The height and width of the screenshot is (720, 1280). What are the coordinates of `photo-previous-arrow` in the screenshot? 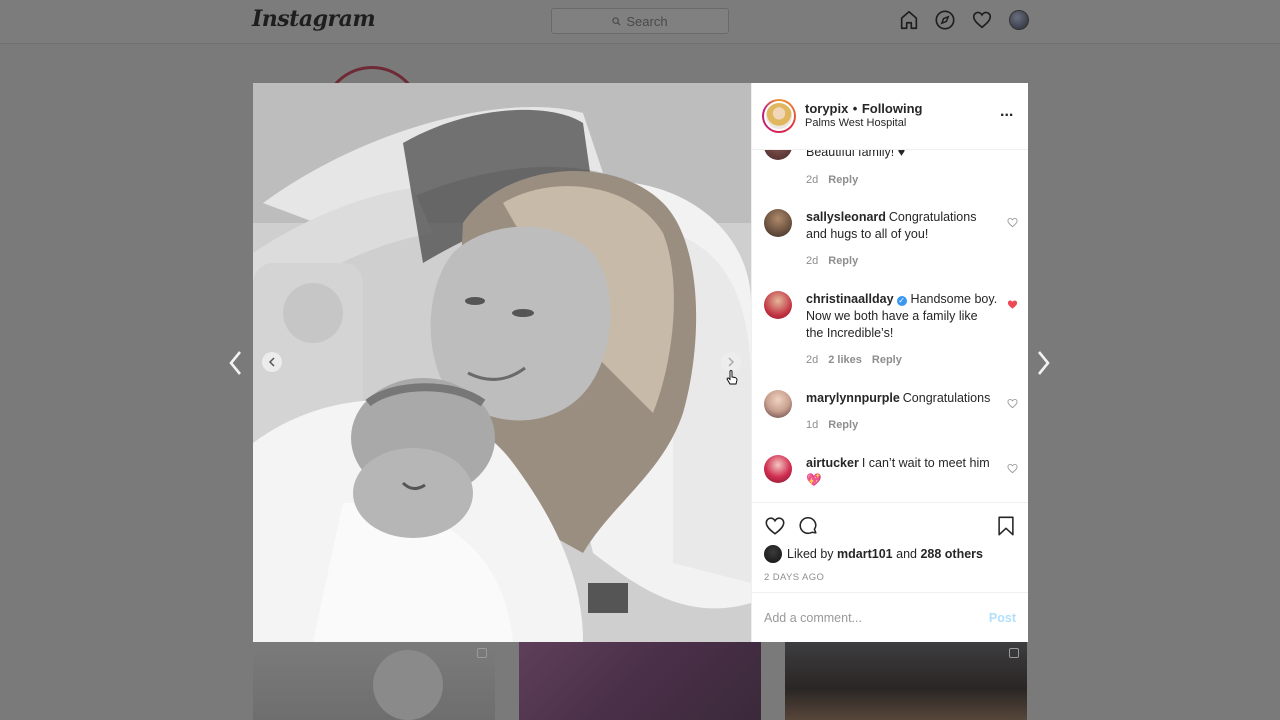 It's located at (272, 362).